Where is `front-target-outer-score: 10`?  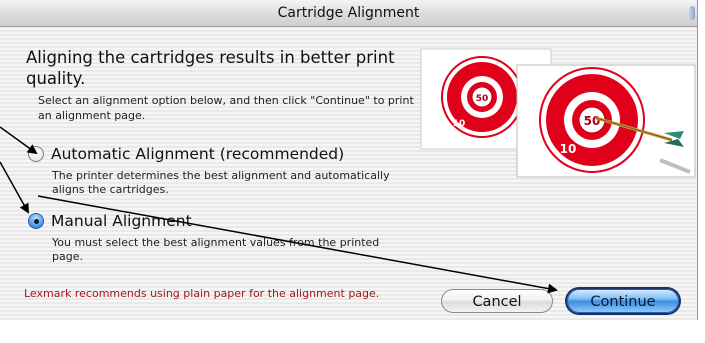 front-target-outer-score: 10 is located at coordinates (568, 149).